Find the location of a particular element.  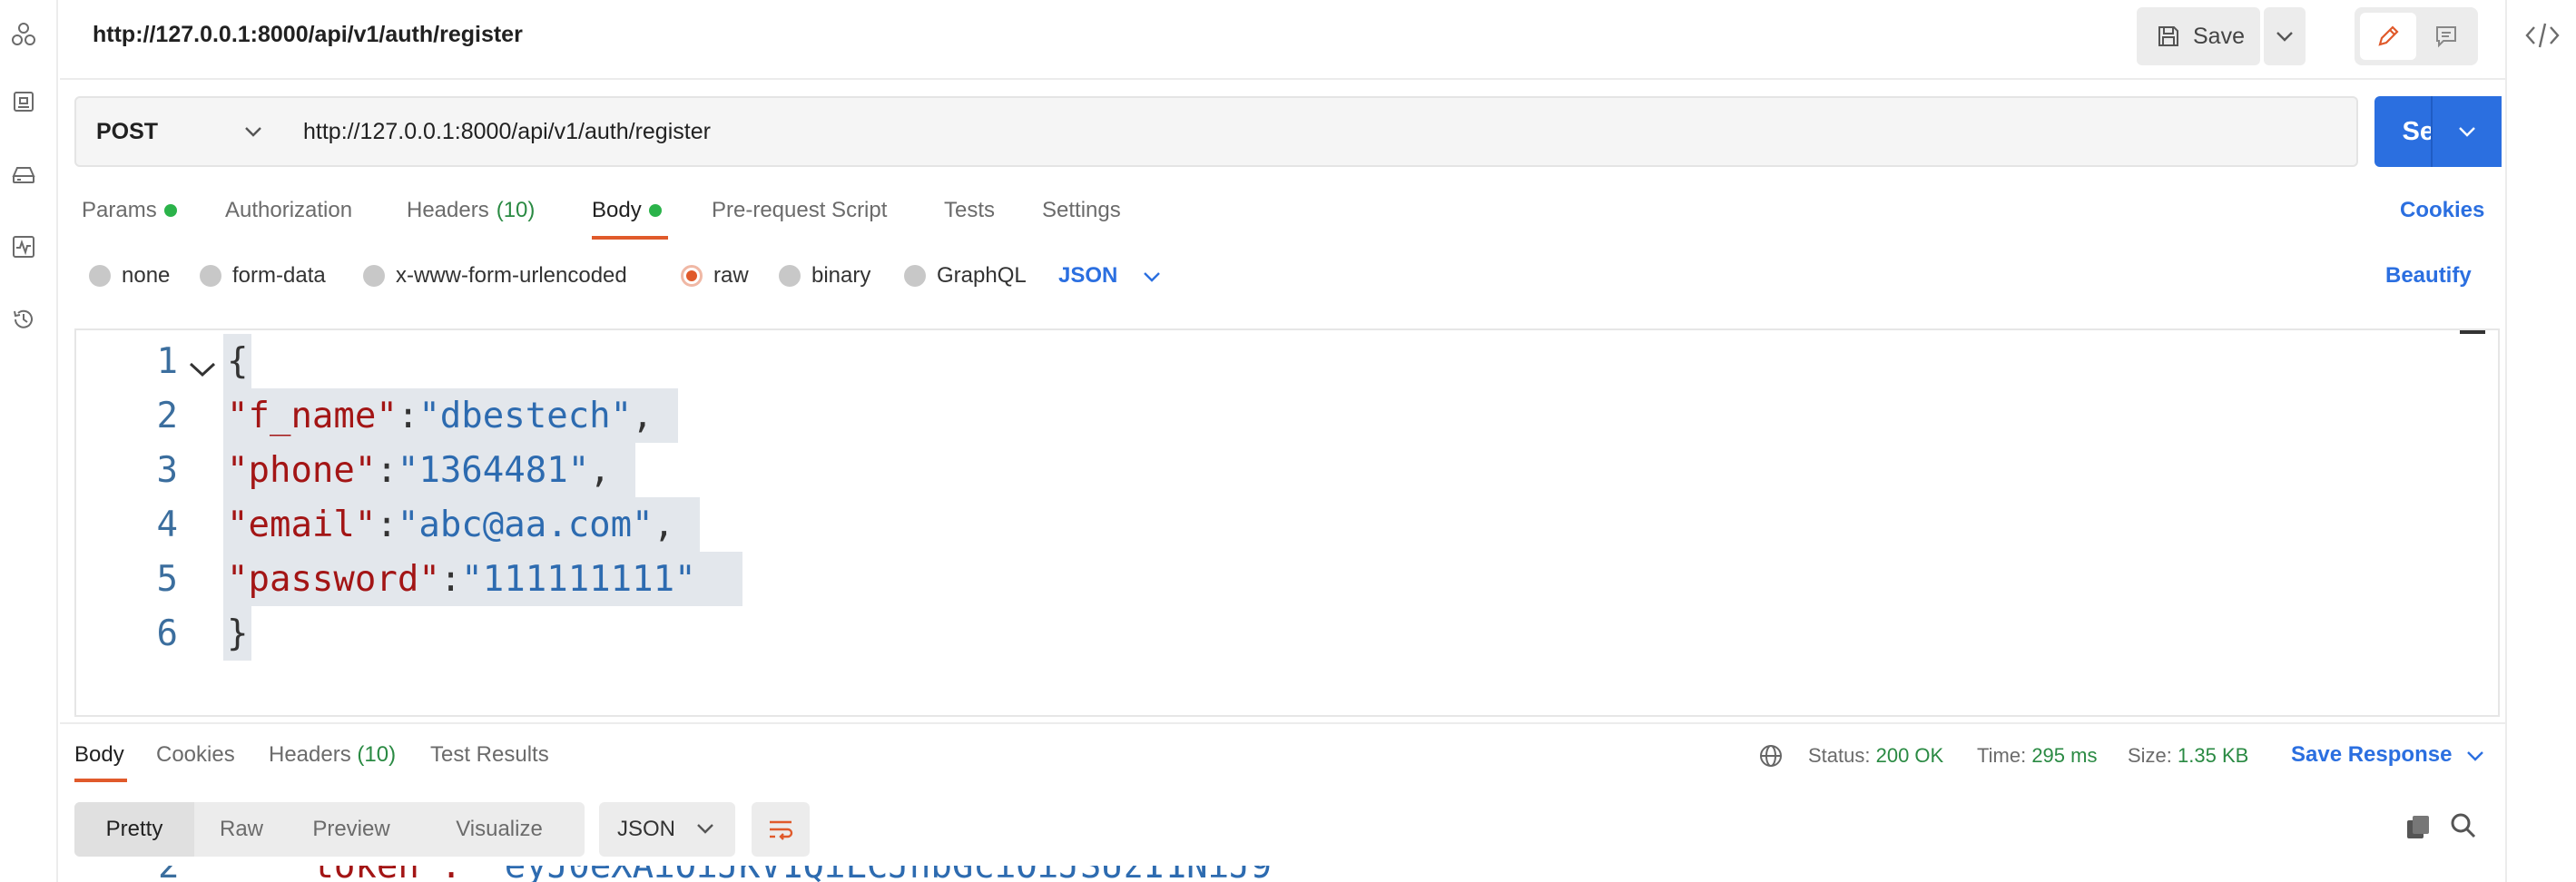

line-number: 1 is located at coordinates (167, 361).